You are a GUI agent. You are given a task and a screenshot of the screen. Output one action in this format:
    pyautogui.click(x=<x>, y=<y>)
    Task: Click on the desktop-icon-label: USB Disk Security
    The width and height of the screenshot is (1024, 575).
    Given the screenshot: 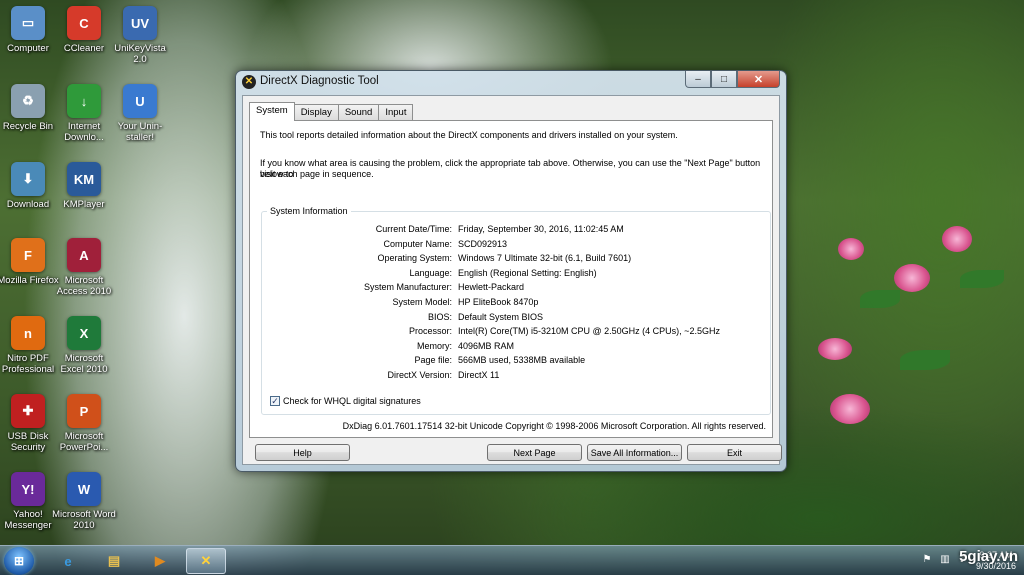 What is the action you would take?
    pyautogui.click(x=28, y=442)
    